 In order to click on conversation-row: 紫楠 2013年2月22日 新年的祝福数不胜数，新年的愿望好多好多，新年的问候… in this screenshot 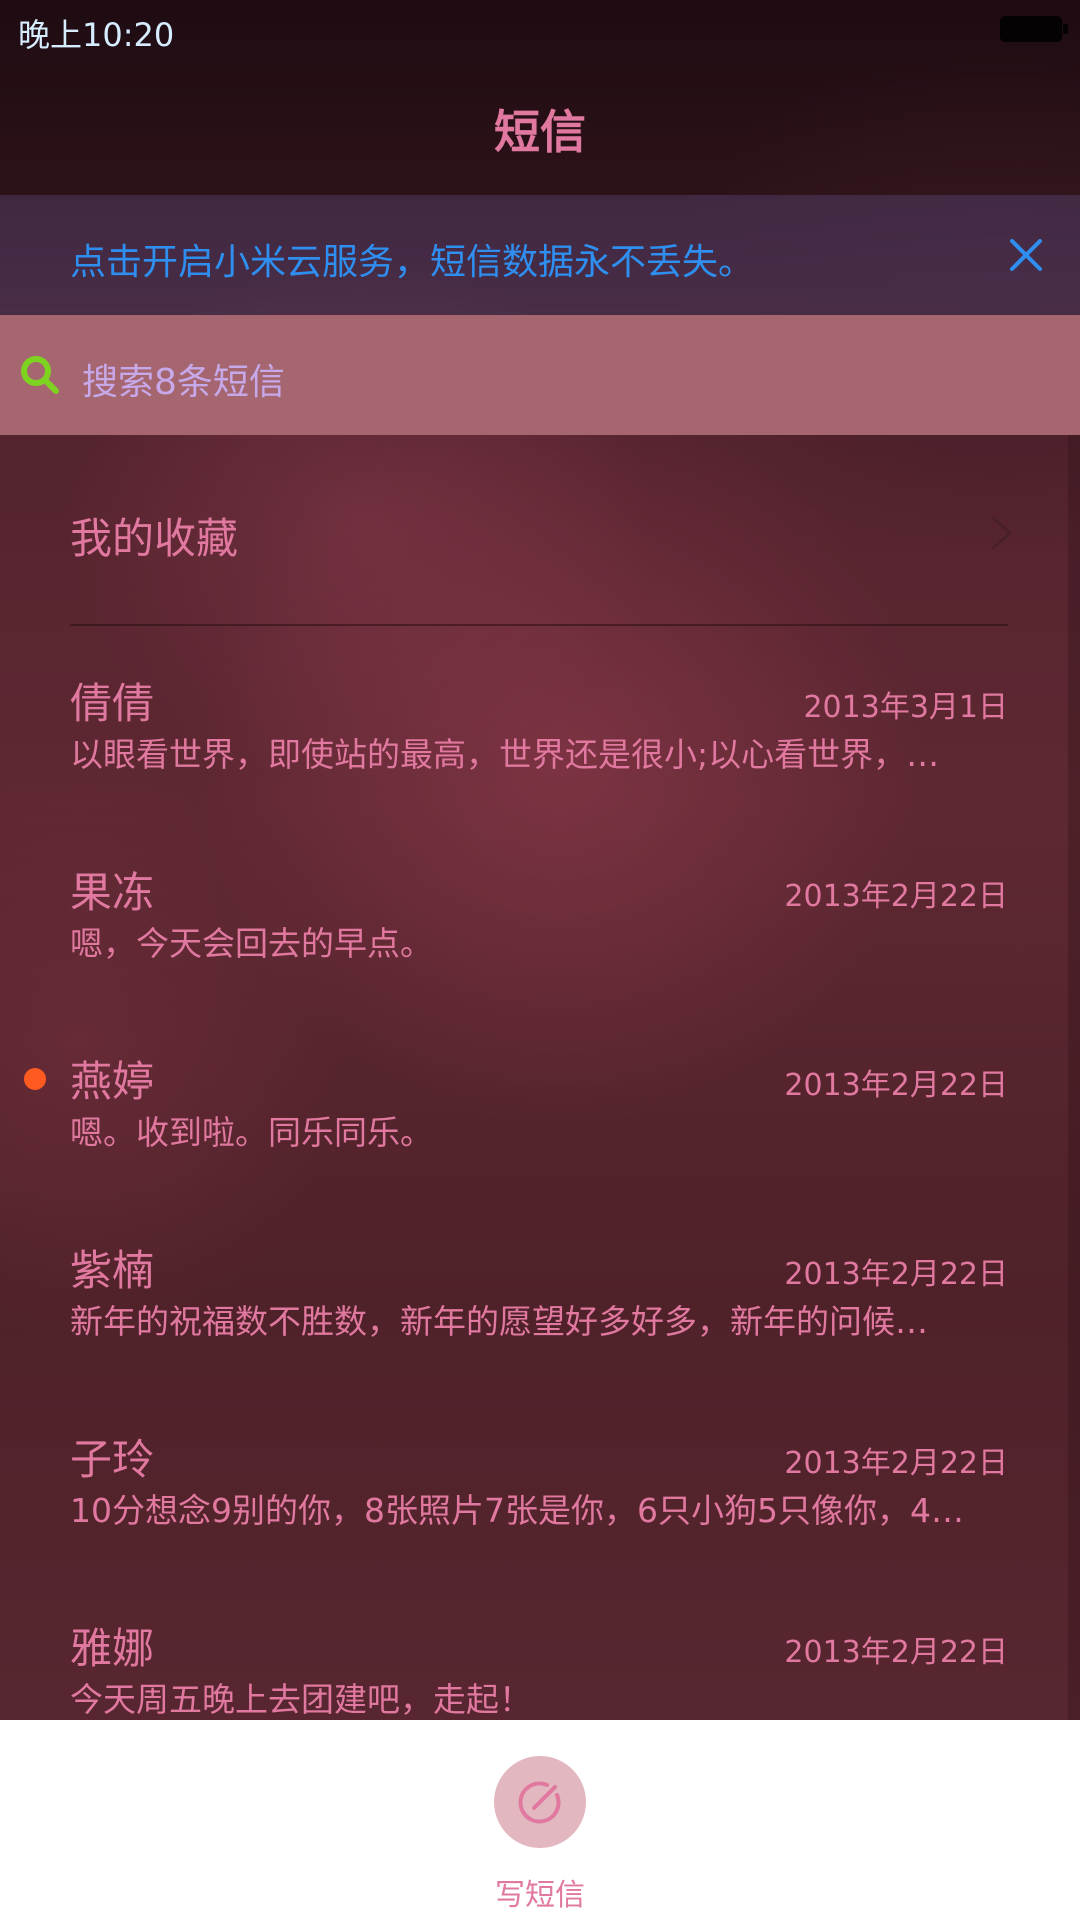, I will do `click(540, 1287)`.